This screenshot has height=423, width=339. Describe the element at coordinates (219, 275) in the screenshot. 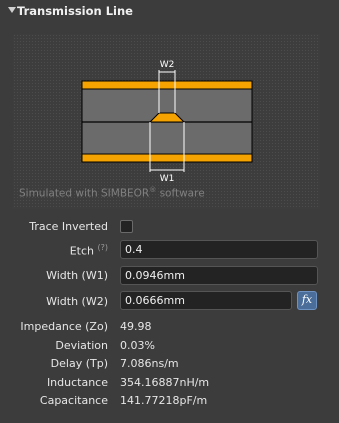

I see `width-w1-input: 0.0946mm` at that location.